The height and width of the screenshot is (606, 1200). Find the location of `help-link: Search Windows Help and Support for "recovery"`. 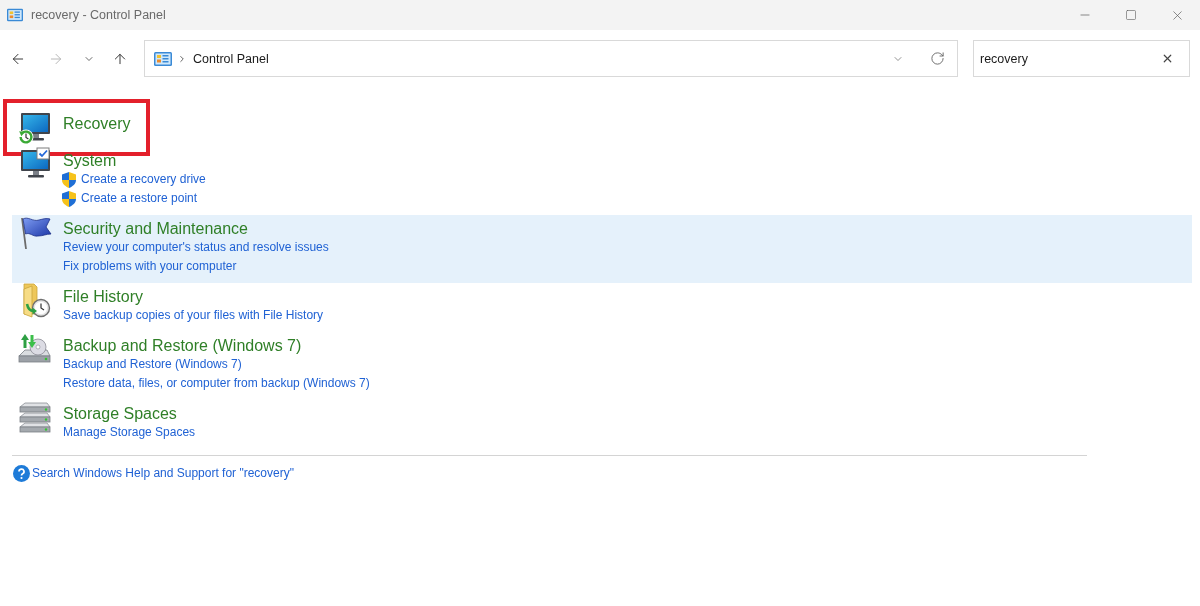

help-link: Search Windows Help and Support for "recovery" is located at coordinates (163, 473).